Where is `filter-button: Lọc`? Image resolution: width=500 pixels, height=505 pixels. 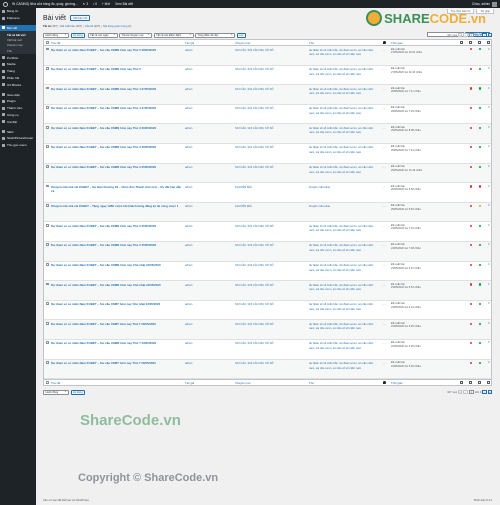
filter-button: Lọc is located at coordinates (241, 35).